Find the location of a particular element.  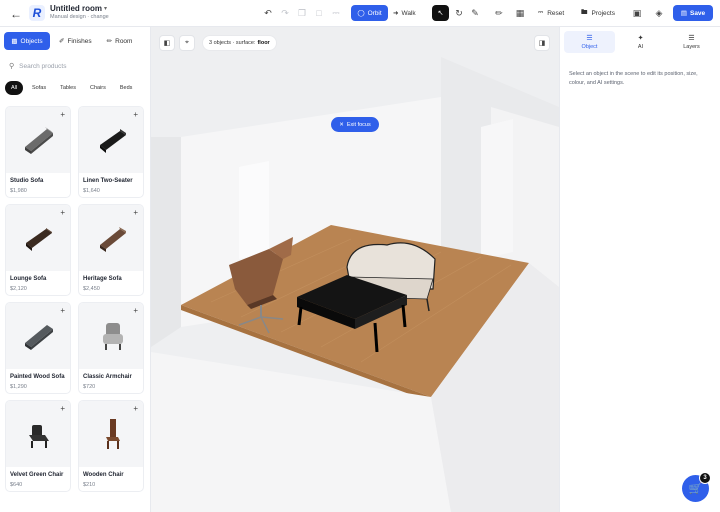

brush-icon: ✐ is located at coordinates (62, 41).